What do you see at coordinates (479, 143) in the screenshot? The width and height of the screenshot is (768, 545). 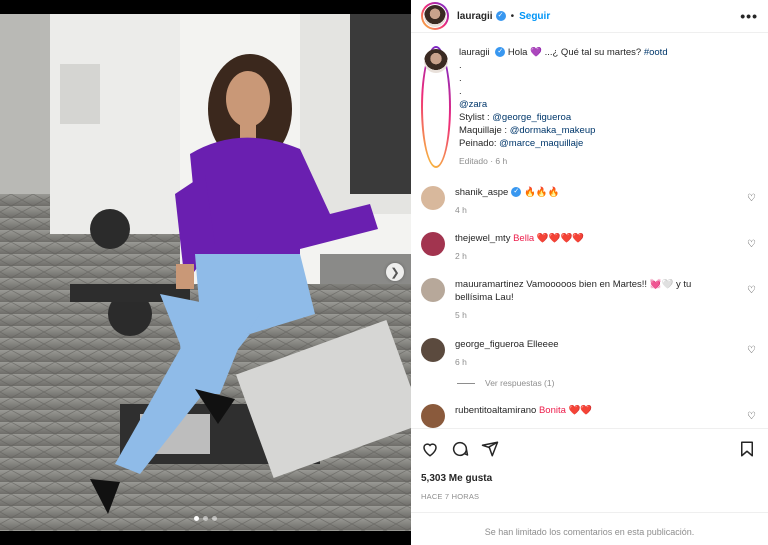 I see `hair-label: Peinado:` at bounding box center [479, 143].